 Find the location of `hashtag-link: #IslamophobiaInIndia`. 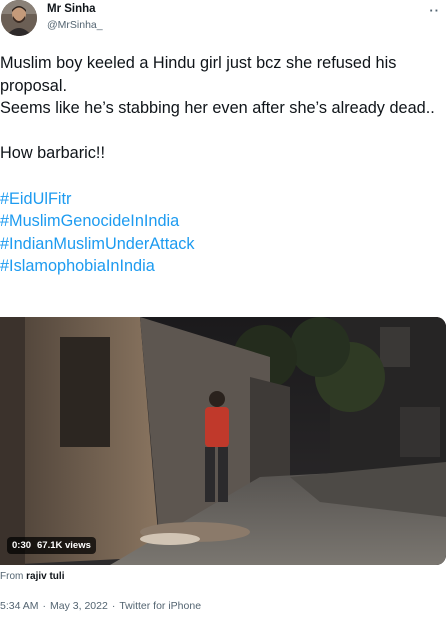

hashtag-link: #IslamophobiaInIndia is located at coordinates (223, 266).